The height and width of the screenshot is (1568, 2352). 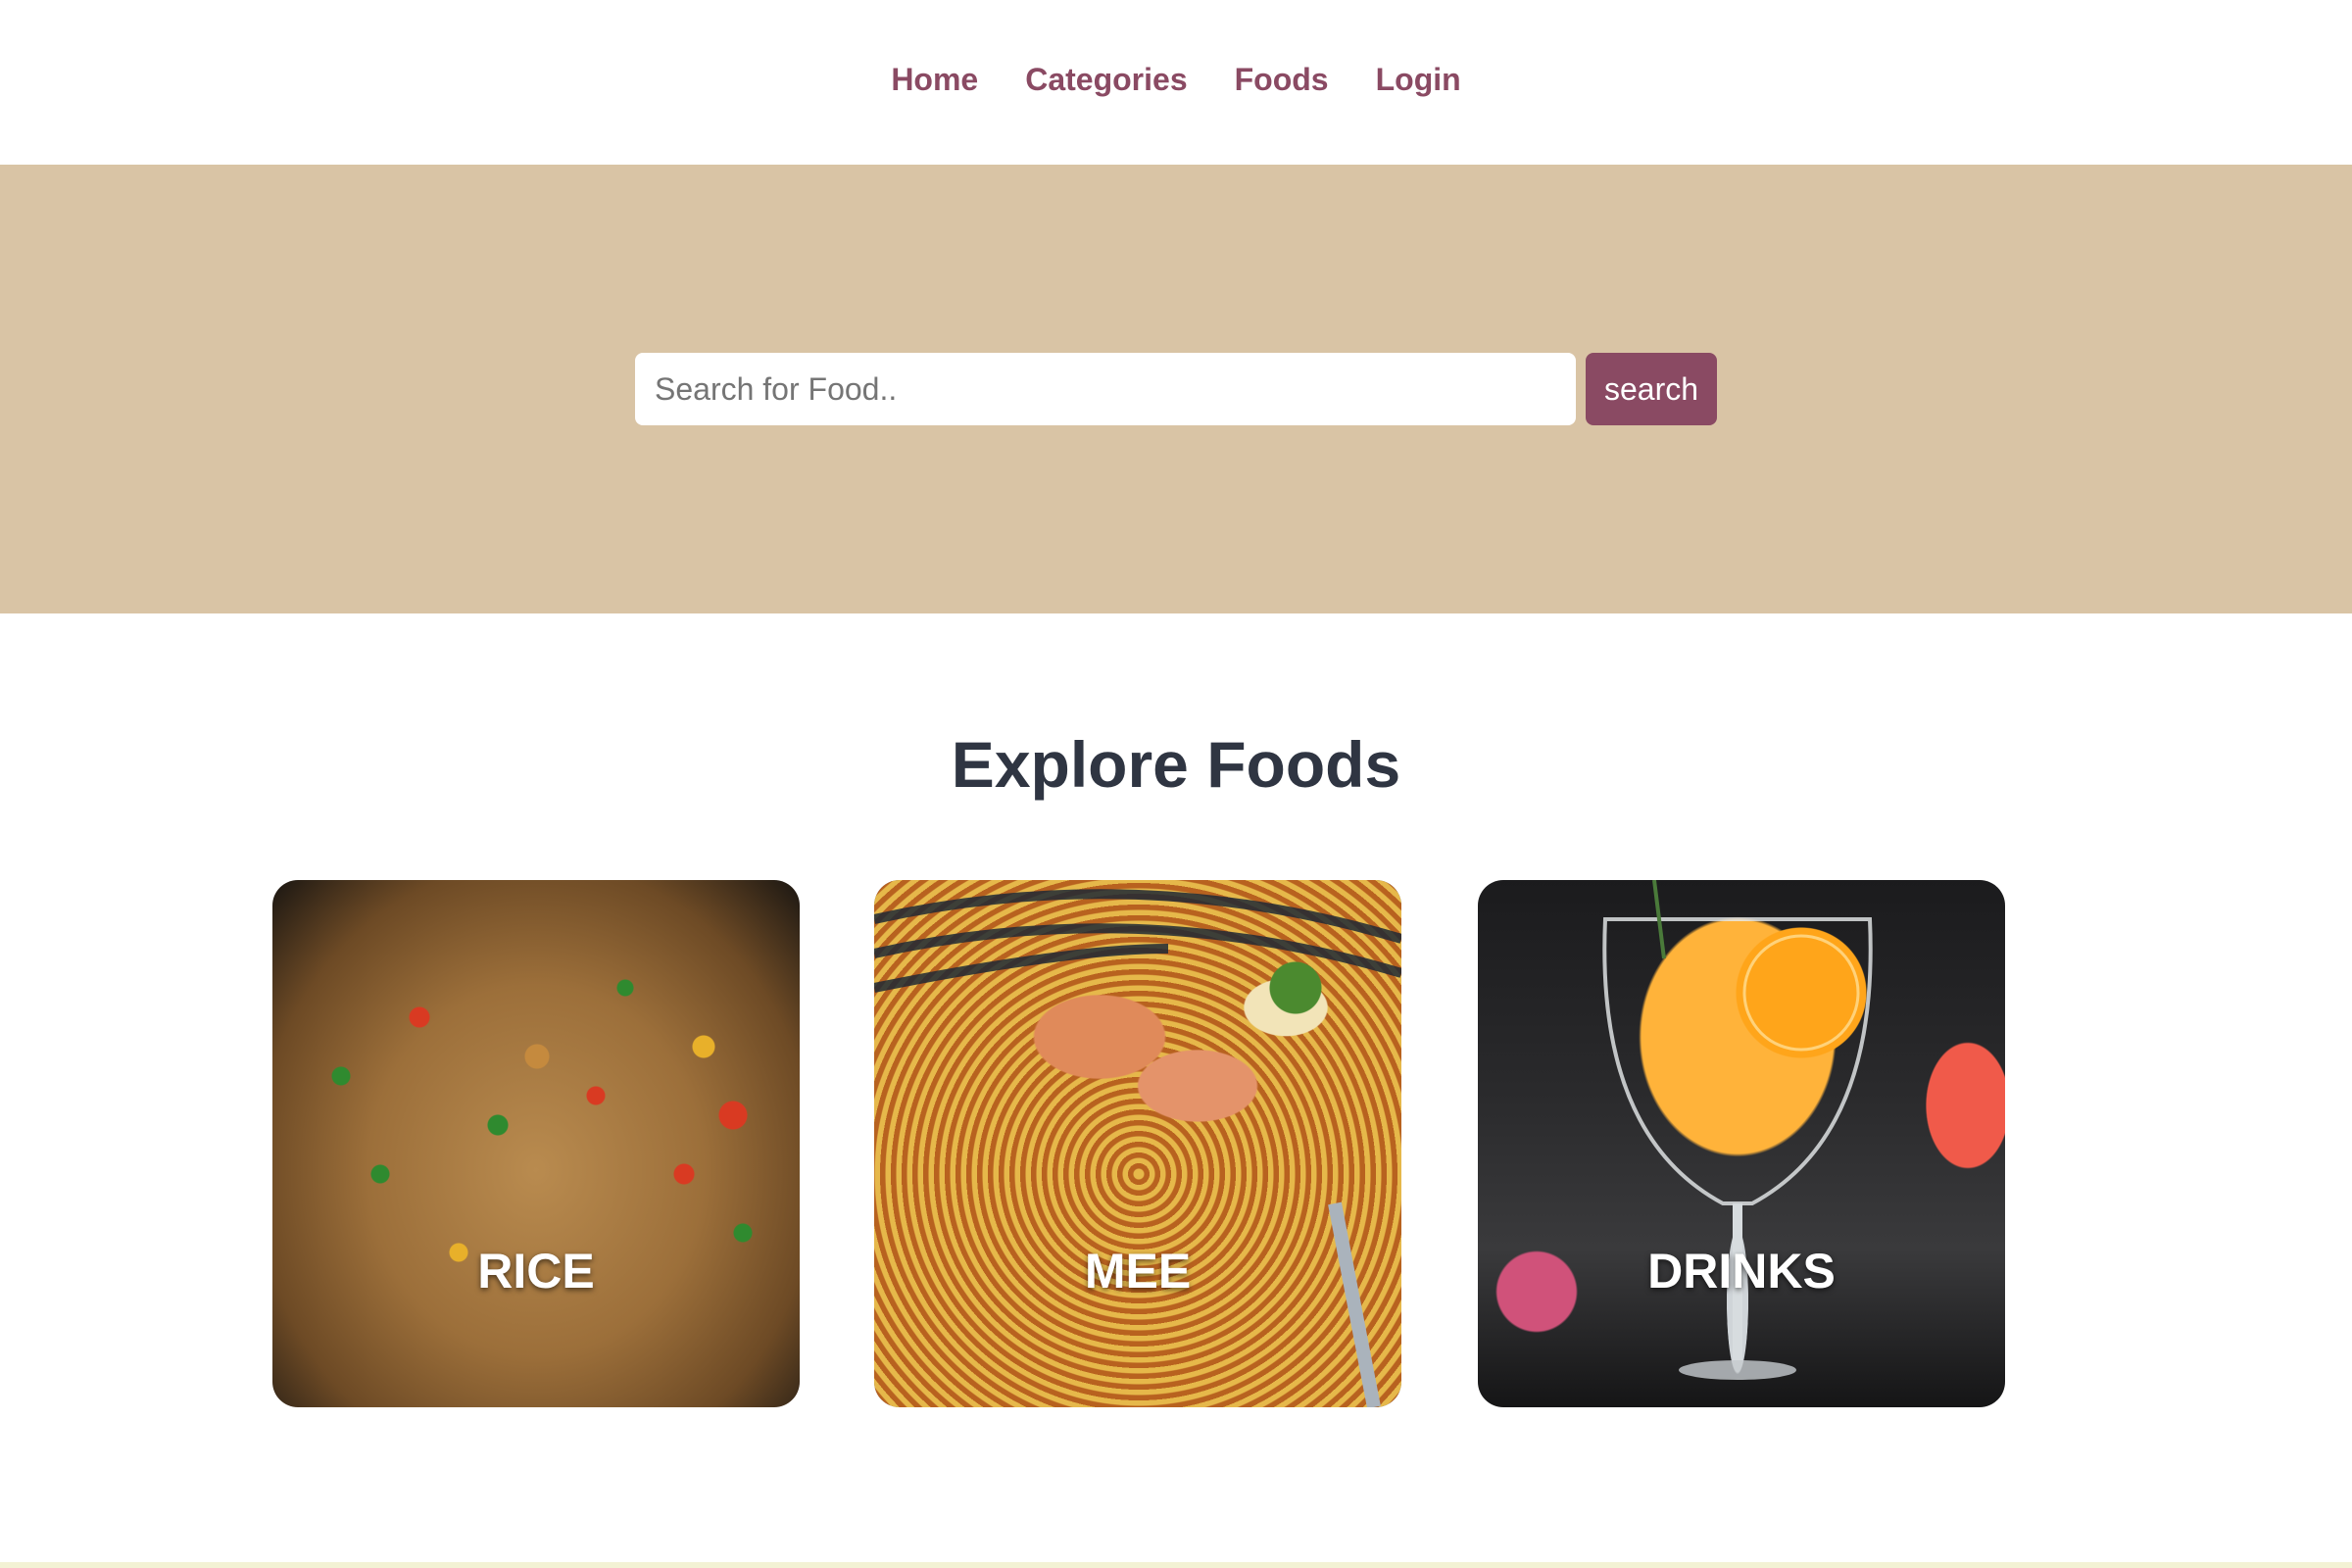 I want to click on mee-image, so click(x=1137, y=1143).